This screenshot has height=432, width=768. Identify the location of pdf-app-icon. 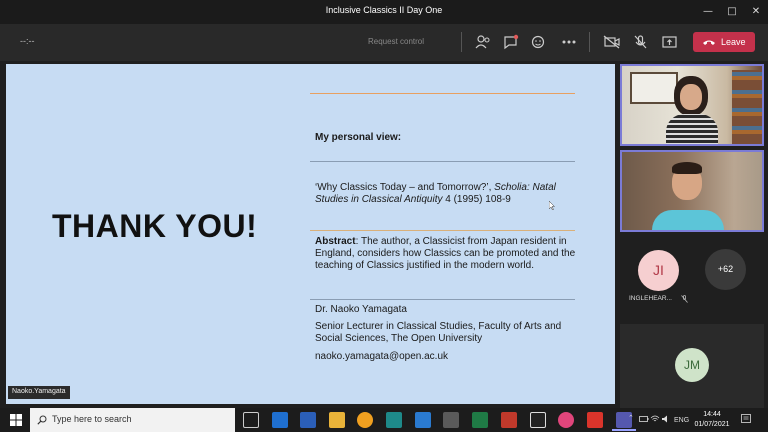
(595, 420).